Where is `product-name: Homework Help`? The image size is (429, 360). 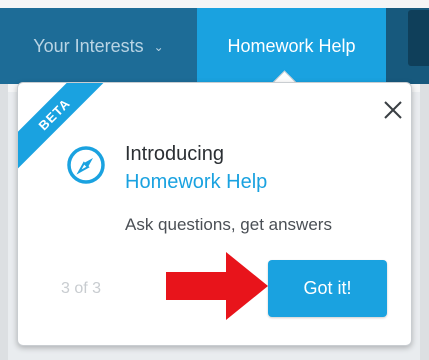 product-name: Homework Help is located at coordinates (196, 182).